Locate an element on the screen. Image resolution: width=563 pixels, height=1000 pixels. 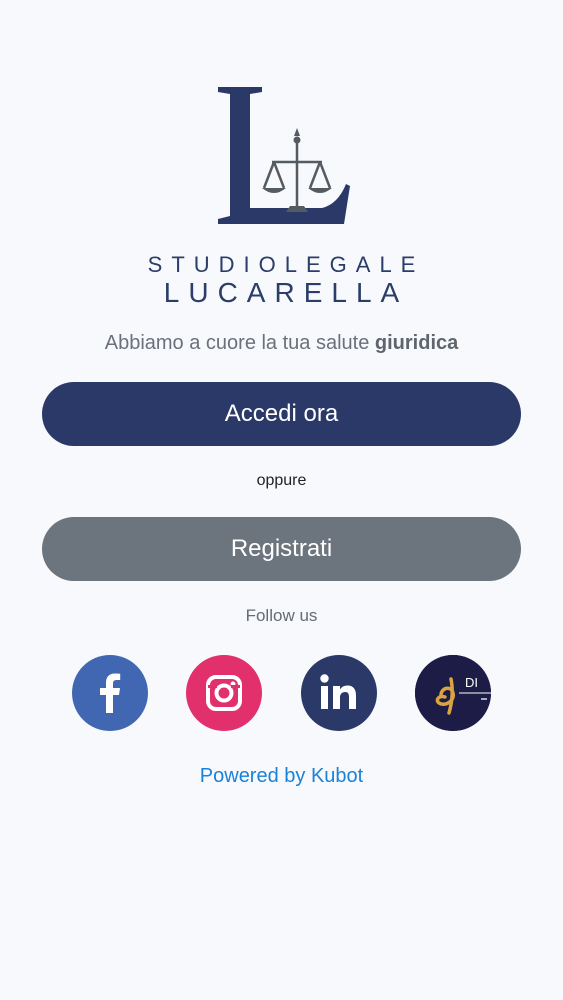
facebook-icon is located at coordinates (110, 693).